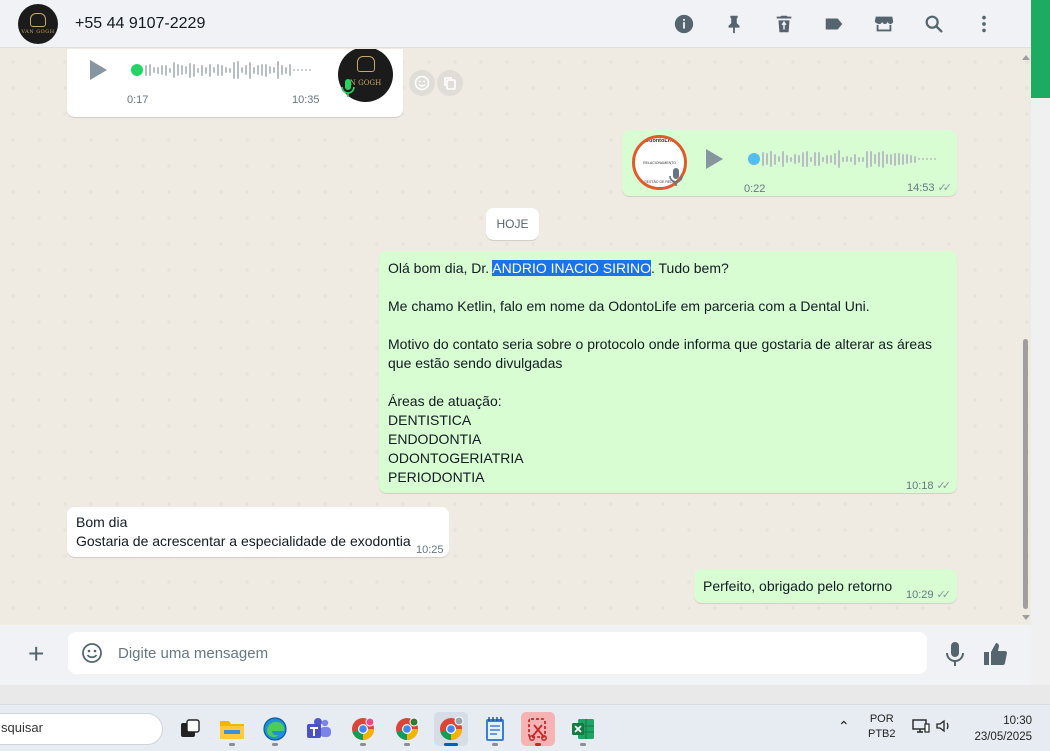 This screenshot has width=1050, height=751. What do you see at coordinates (451, 729) in the screenshot?
I see `chrome-active-icon` at bounding box center [451, 729].